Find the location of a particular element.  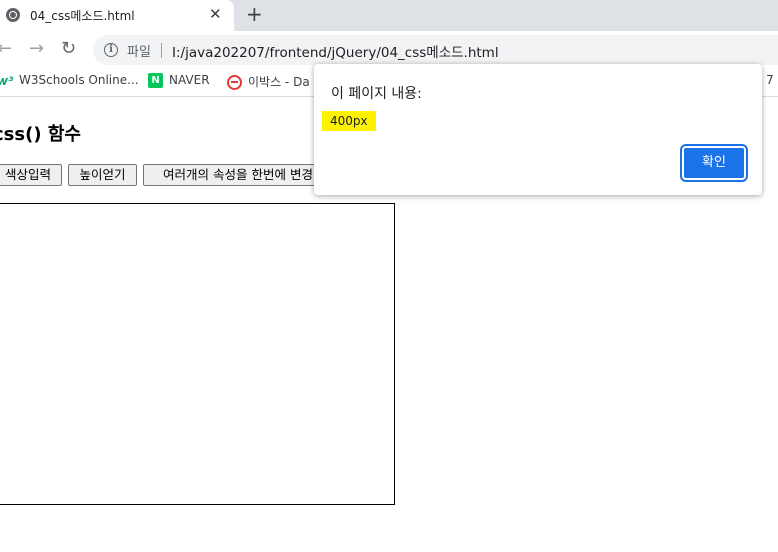

change-multiple-properties-button: 여러개의 속성을 한번에 변경 is located at coordinates (238, 175).